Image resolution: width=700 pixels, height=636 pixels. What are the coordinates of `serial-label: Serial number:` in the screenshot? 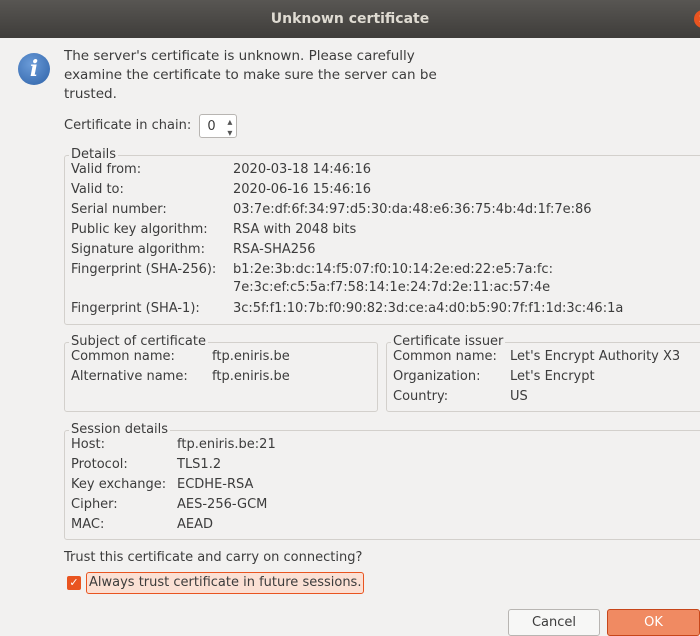 It's located at (119, 209).